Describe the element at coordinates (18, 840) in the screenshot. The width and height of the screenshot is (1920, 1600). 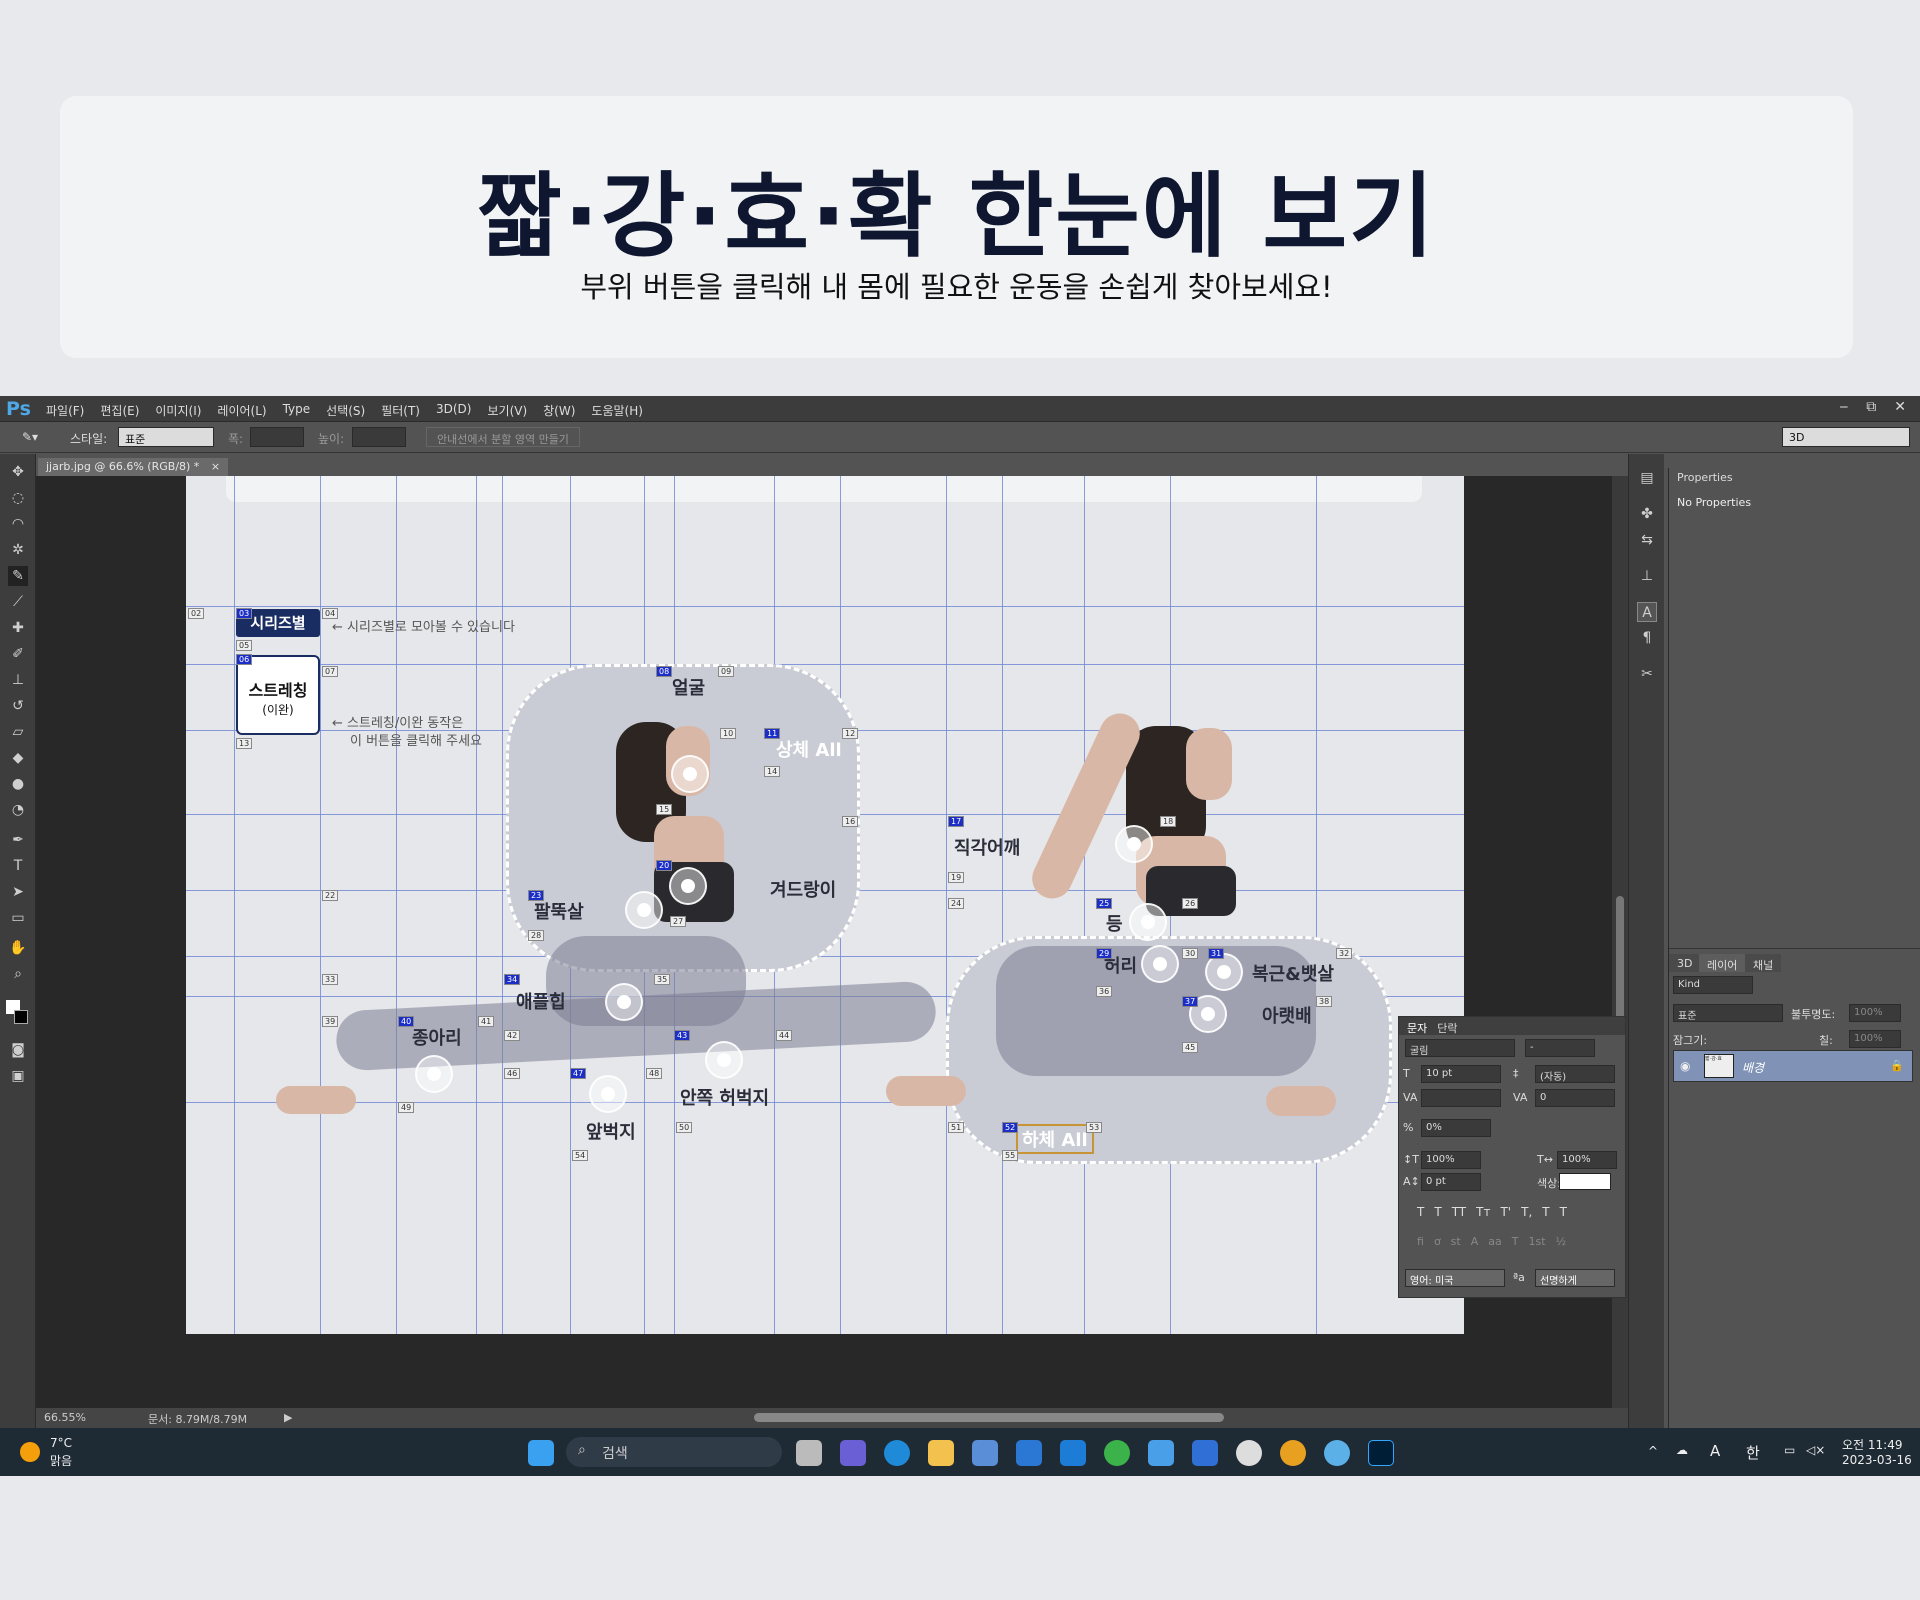
I see `pen-tool-icon: ✒` at that location.